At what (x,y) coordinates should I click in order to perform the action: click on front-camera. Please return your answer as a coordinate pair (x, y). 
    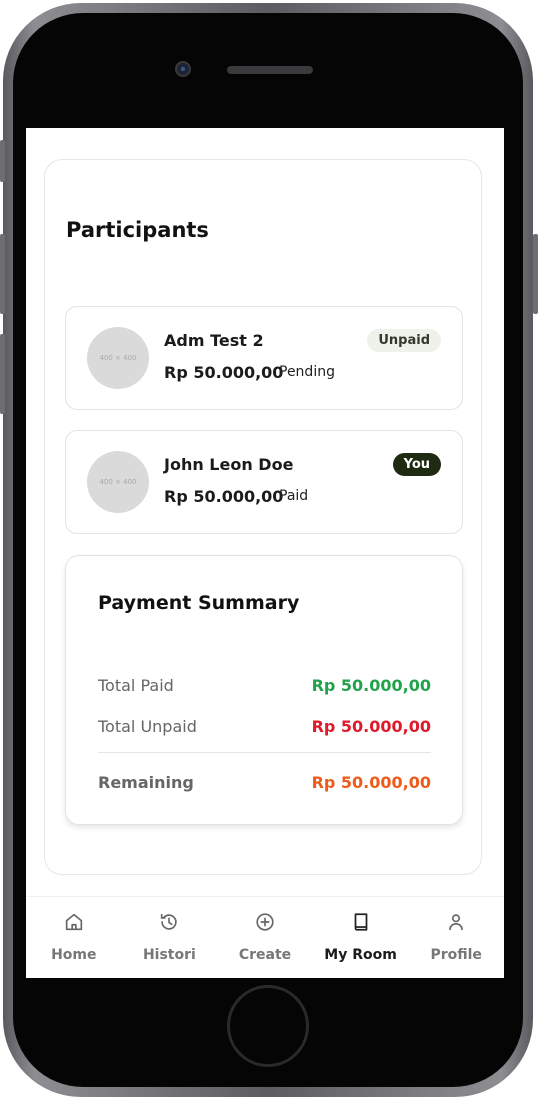
    Looking at the image, I should click on (183, 69).